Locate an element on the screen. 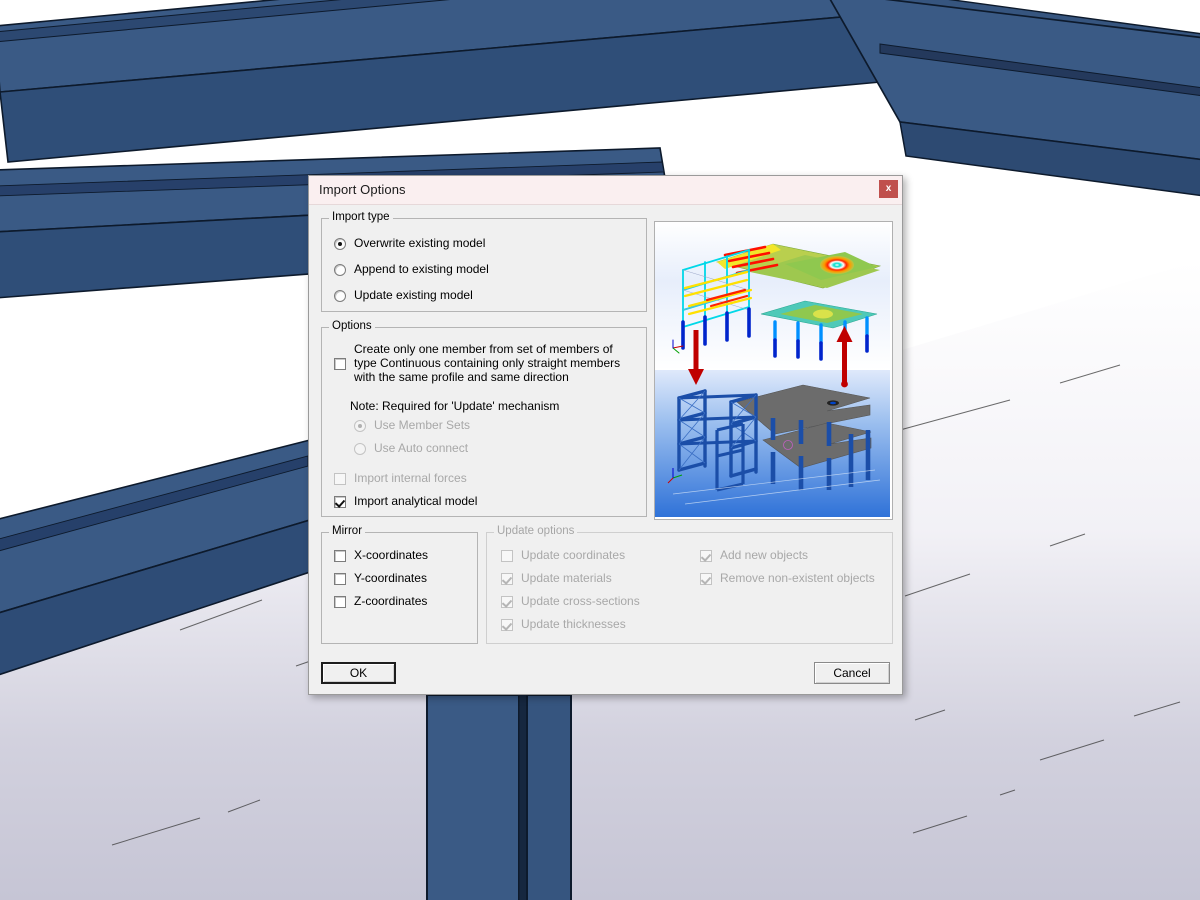 This screenshot has width=1200, height=900. checkbox-update-thicknesses: Update thicknesses is located at coordinates (563, 624).